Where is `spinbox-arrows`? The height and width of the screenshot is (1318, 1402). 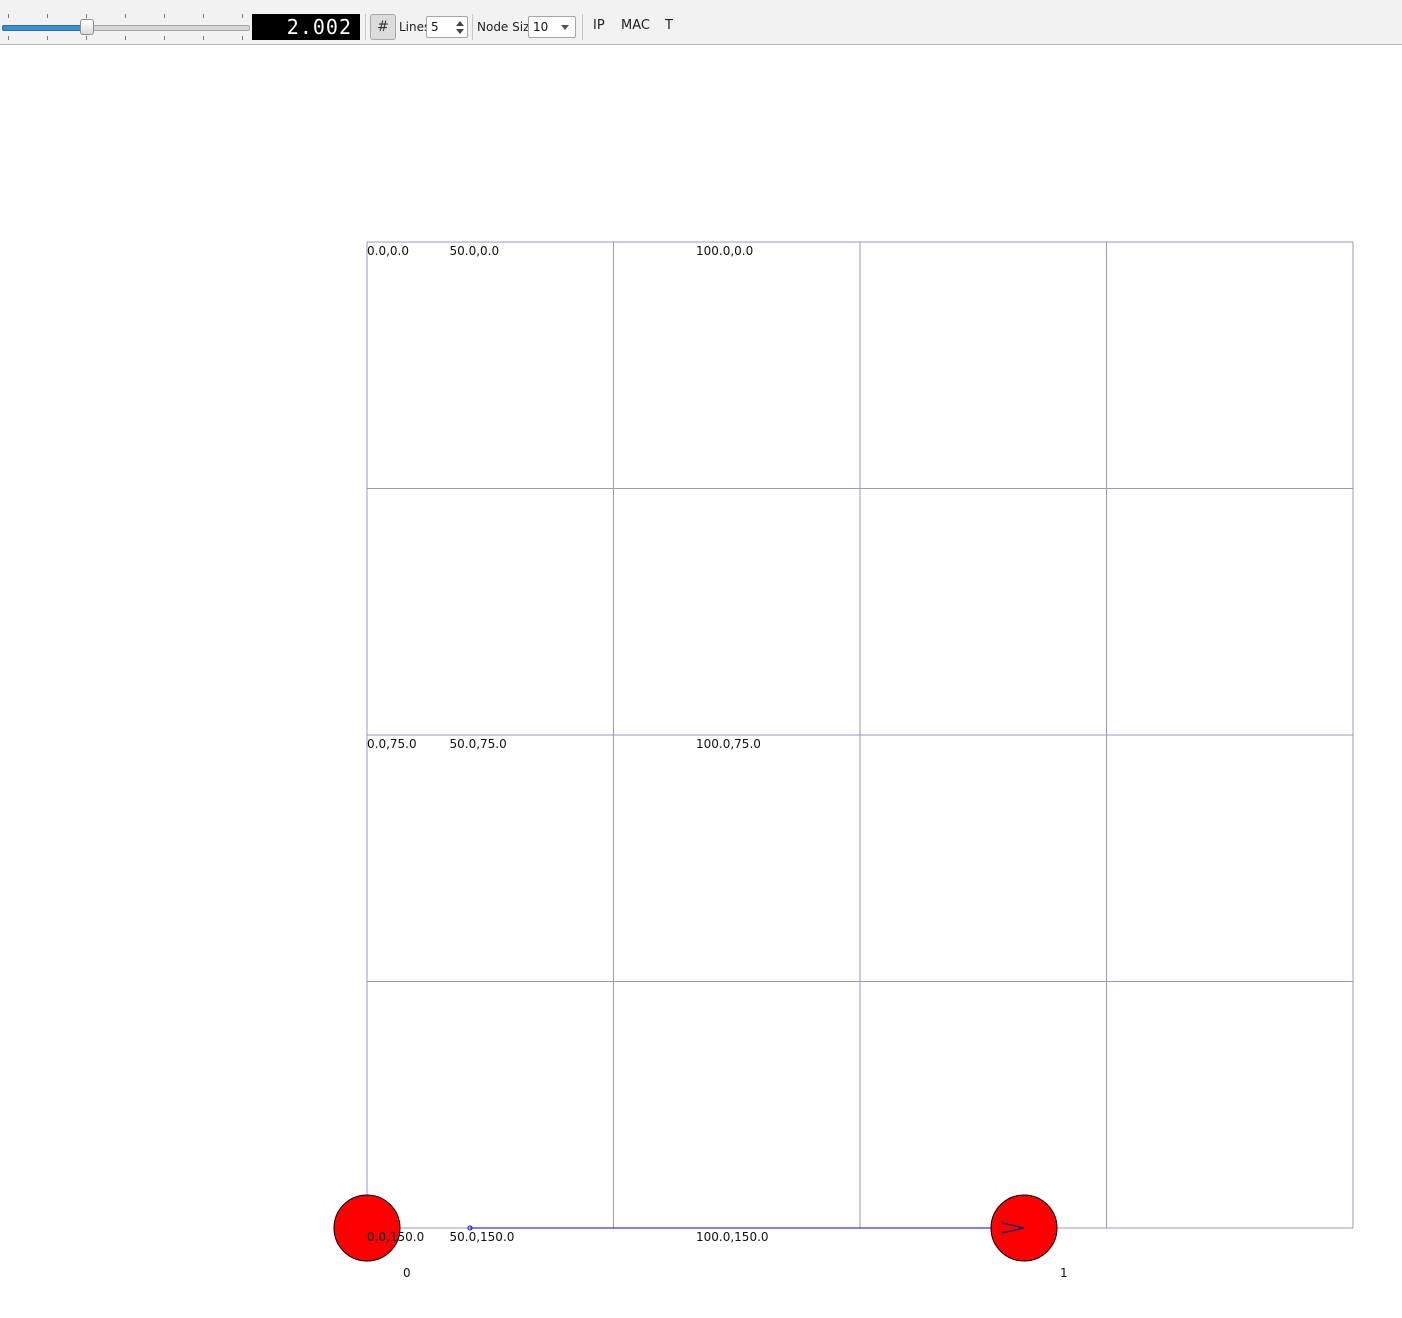
spinbox-arrows is located at coordinates (460, 27).